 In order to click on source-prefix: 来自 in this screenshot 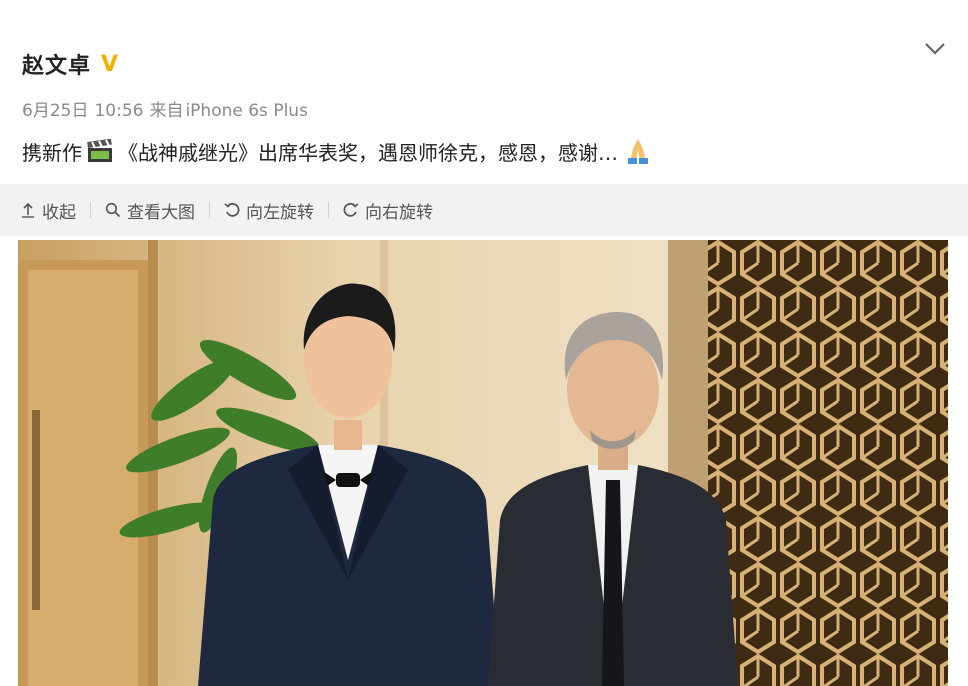, I will do `click(166, 111)`.